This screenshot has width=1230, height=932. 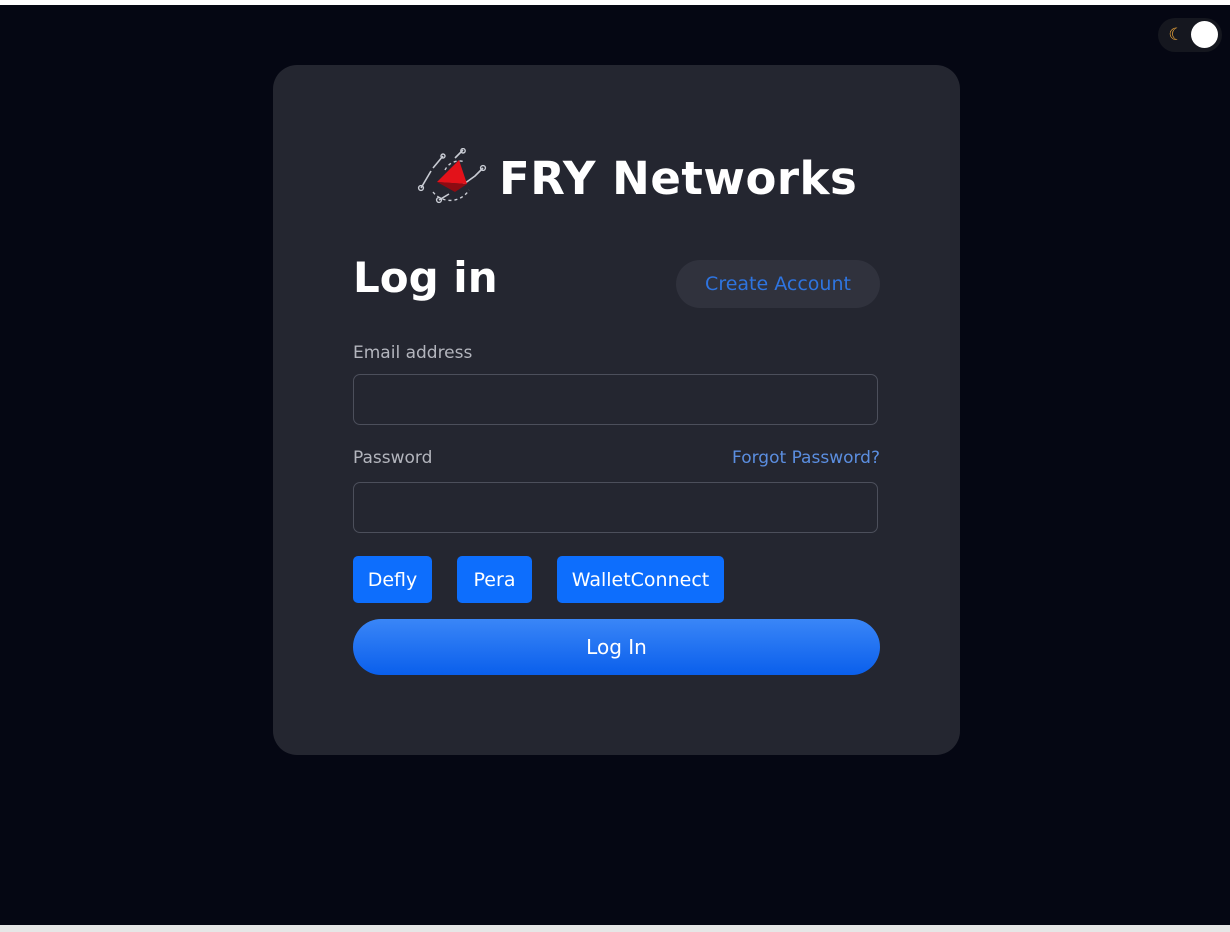 What do you see at coordinates (778, 284) in the screenshot?
I see `create-account-button: Create Account` at bounding box center [778, 284].